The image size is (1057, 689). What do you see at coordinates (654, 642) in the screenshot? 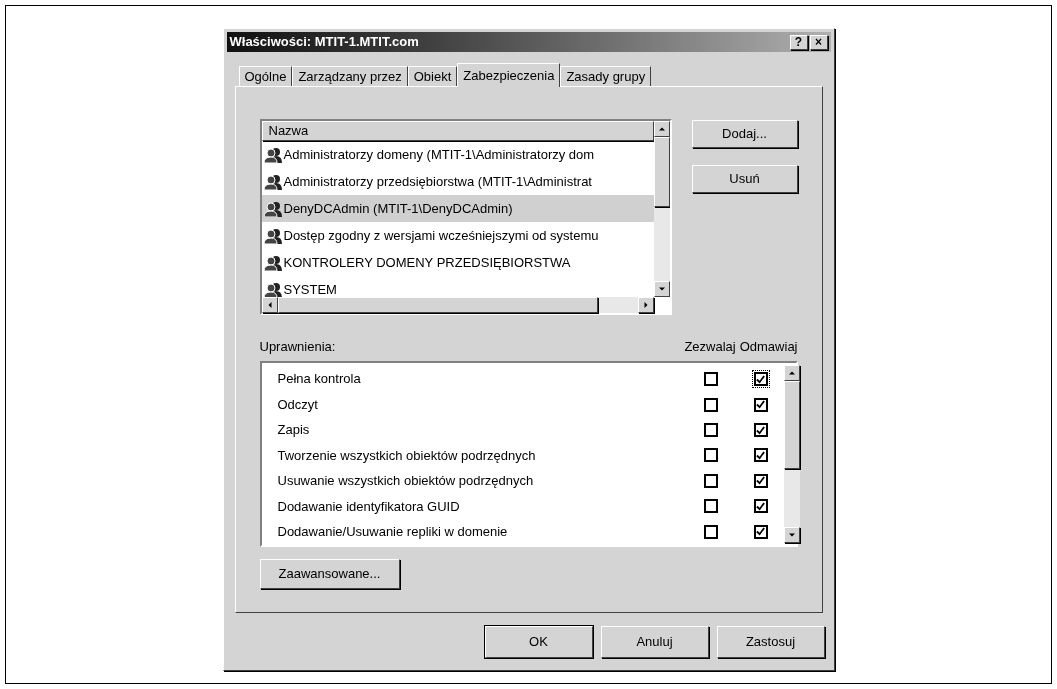
I see `dialog-button: Anuluj` at bounding box center [654, 642].